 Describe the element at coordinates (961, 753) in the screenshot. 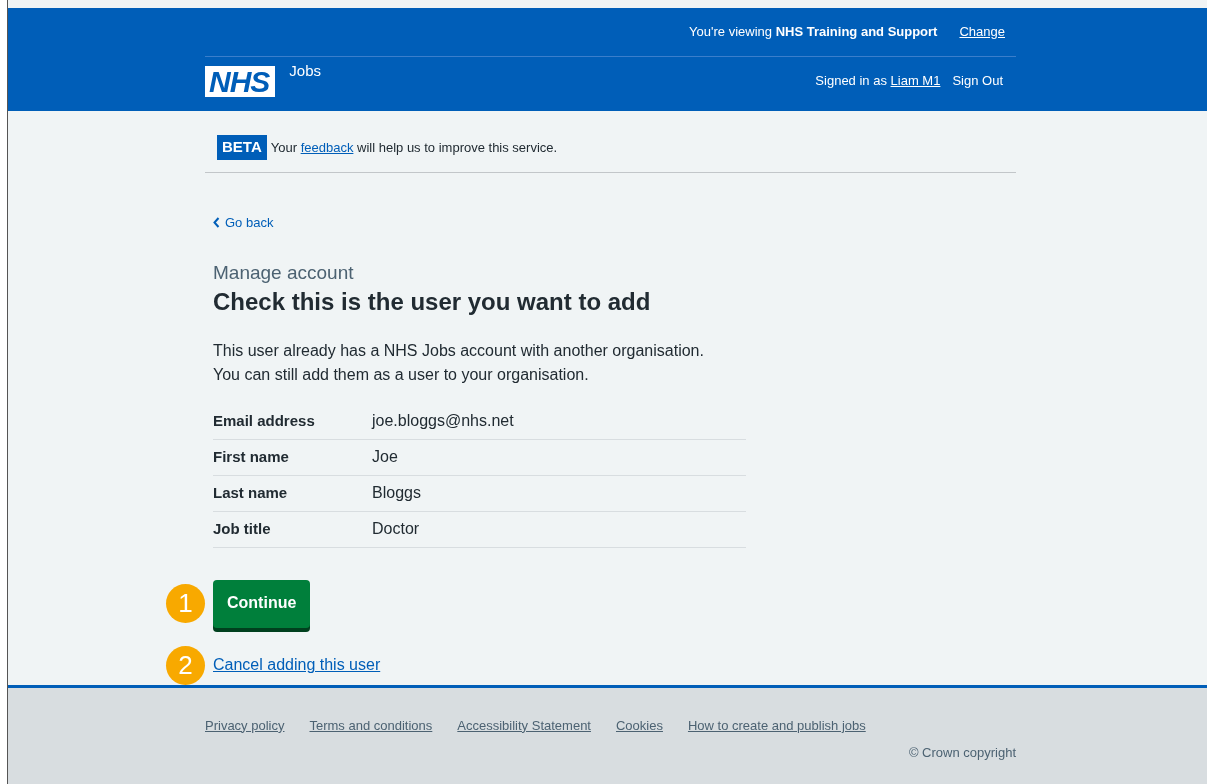

I see `copyright-text: © Crown copyright` at that location.